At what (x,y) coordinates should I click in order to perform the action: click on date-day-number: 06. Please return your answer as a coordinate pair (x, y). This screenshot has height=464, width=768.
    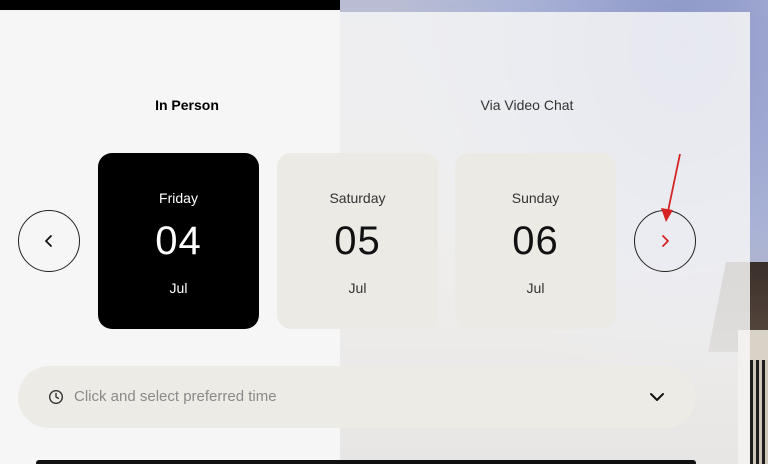
    Looking at the image, I should click on (535, 241).